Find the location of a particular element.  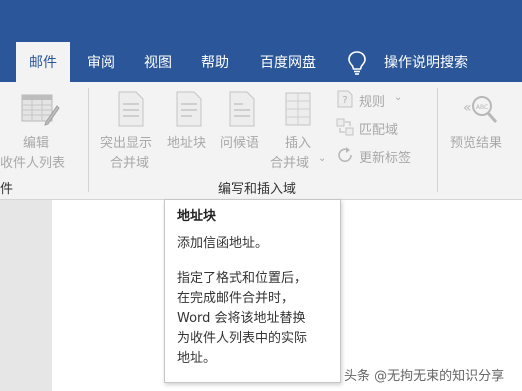

match-fields-label: 匹配域 is located at coordinates (378, 128).